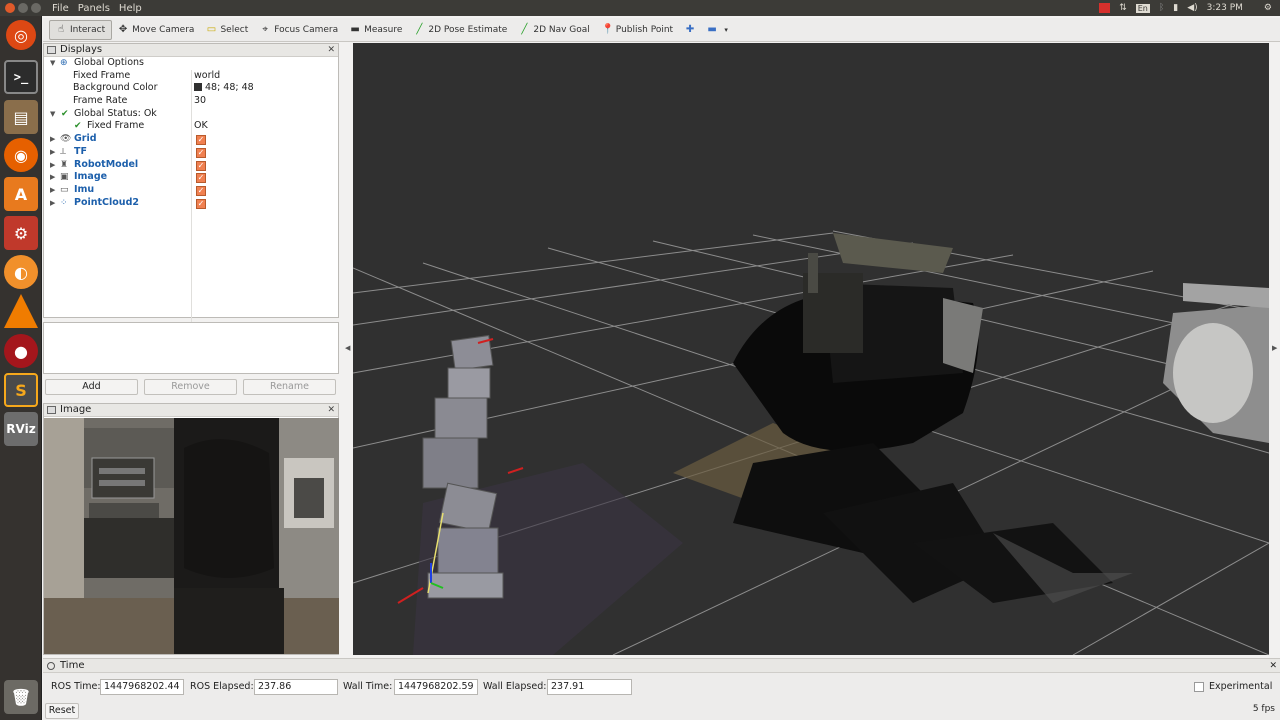 The image size is (1280, 720). Describe the element at coordinates (51, 50) in the screenshot. I see `displays-panel-icon` at that location.